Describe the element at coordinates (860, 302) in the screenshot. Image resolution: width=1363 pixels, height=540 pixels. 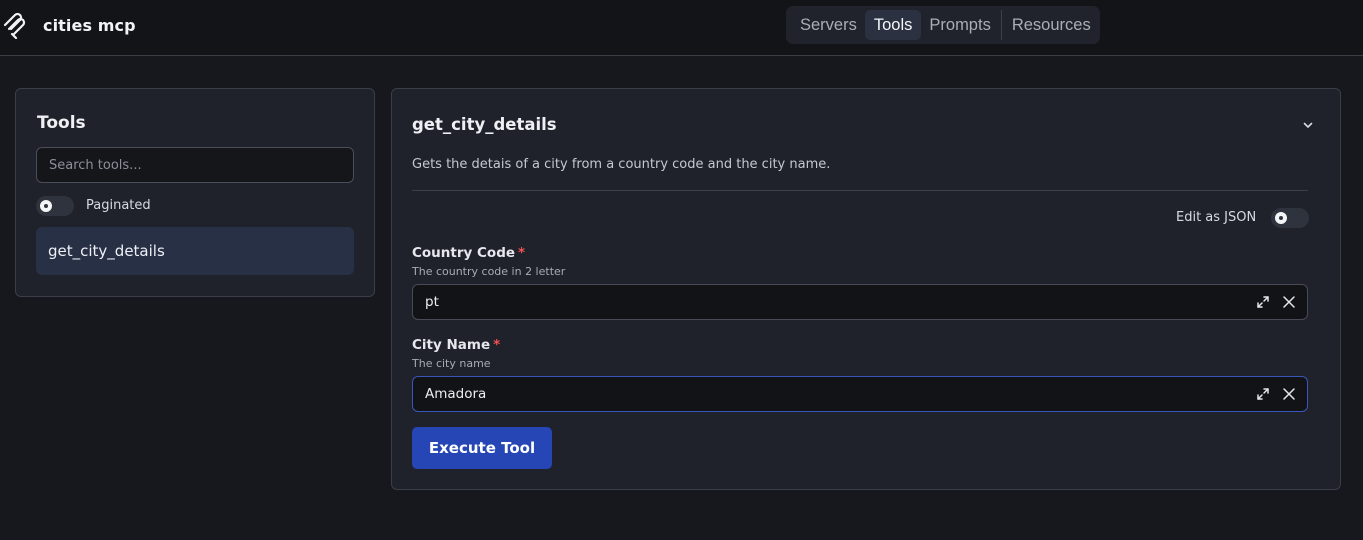
I see `country-code-field: pt` at that location.